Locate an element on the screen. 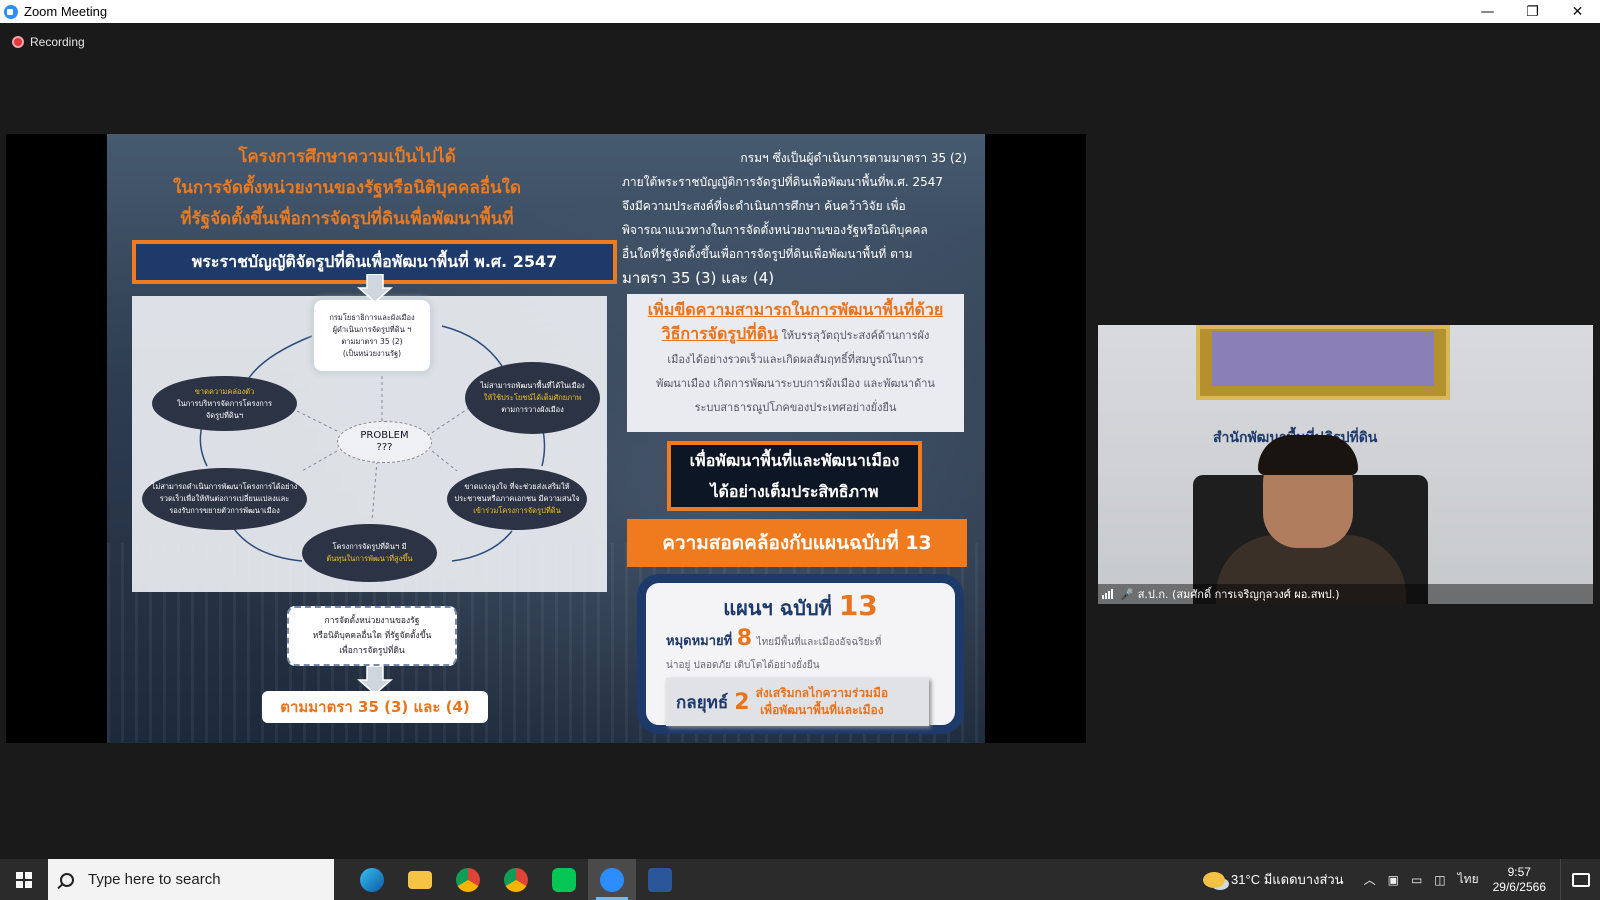  close-button: ✕ is located at coordinates (1577, 11).